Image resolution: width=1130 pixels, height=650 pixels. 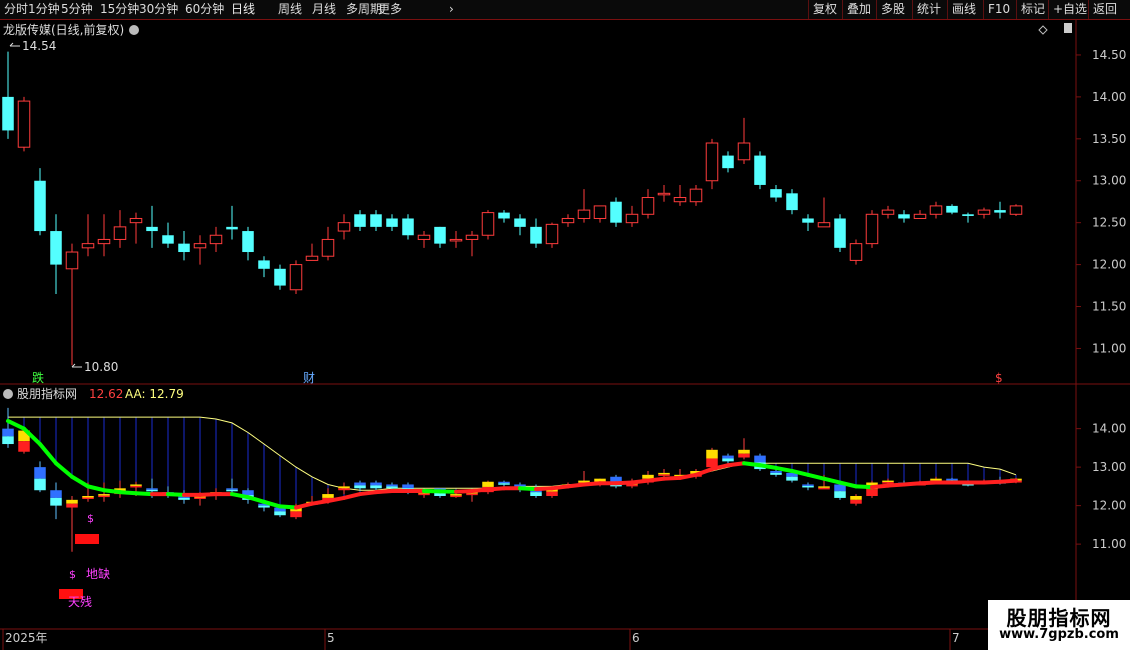 What do you see at coordinates (1109, 55) in the screenshot?
I see `main-ytick-label: 14.50` at bounding box center [1109, 55].